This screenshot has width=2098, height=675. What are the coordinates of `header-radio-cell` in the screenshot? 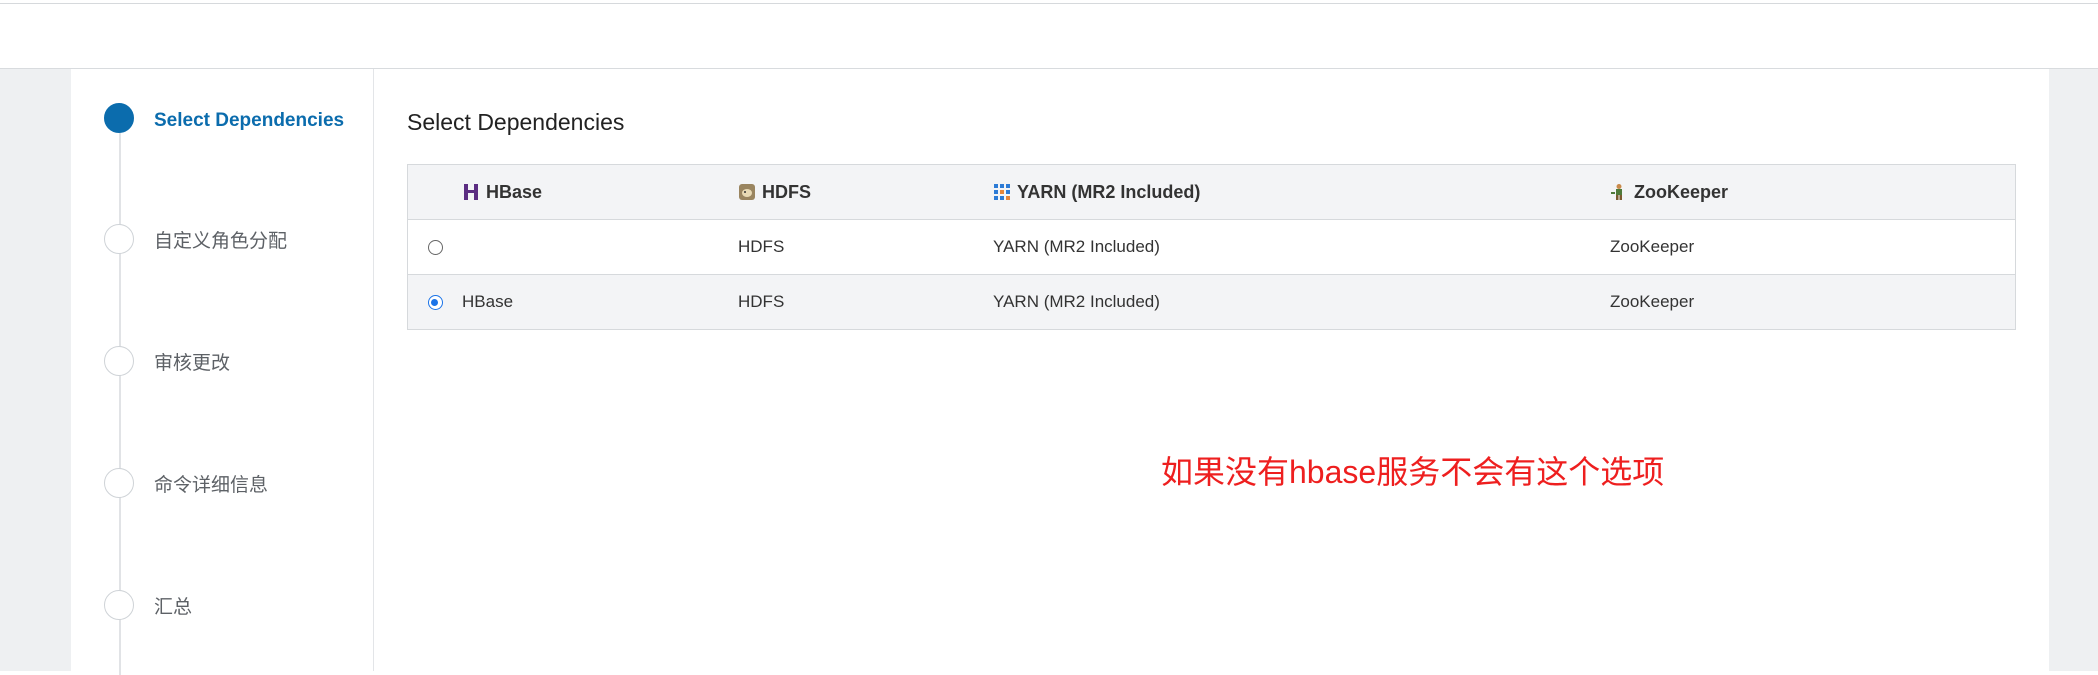 It's located at (434, 192).